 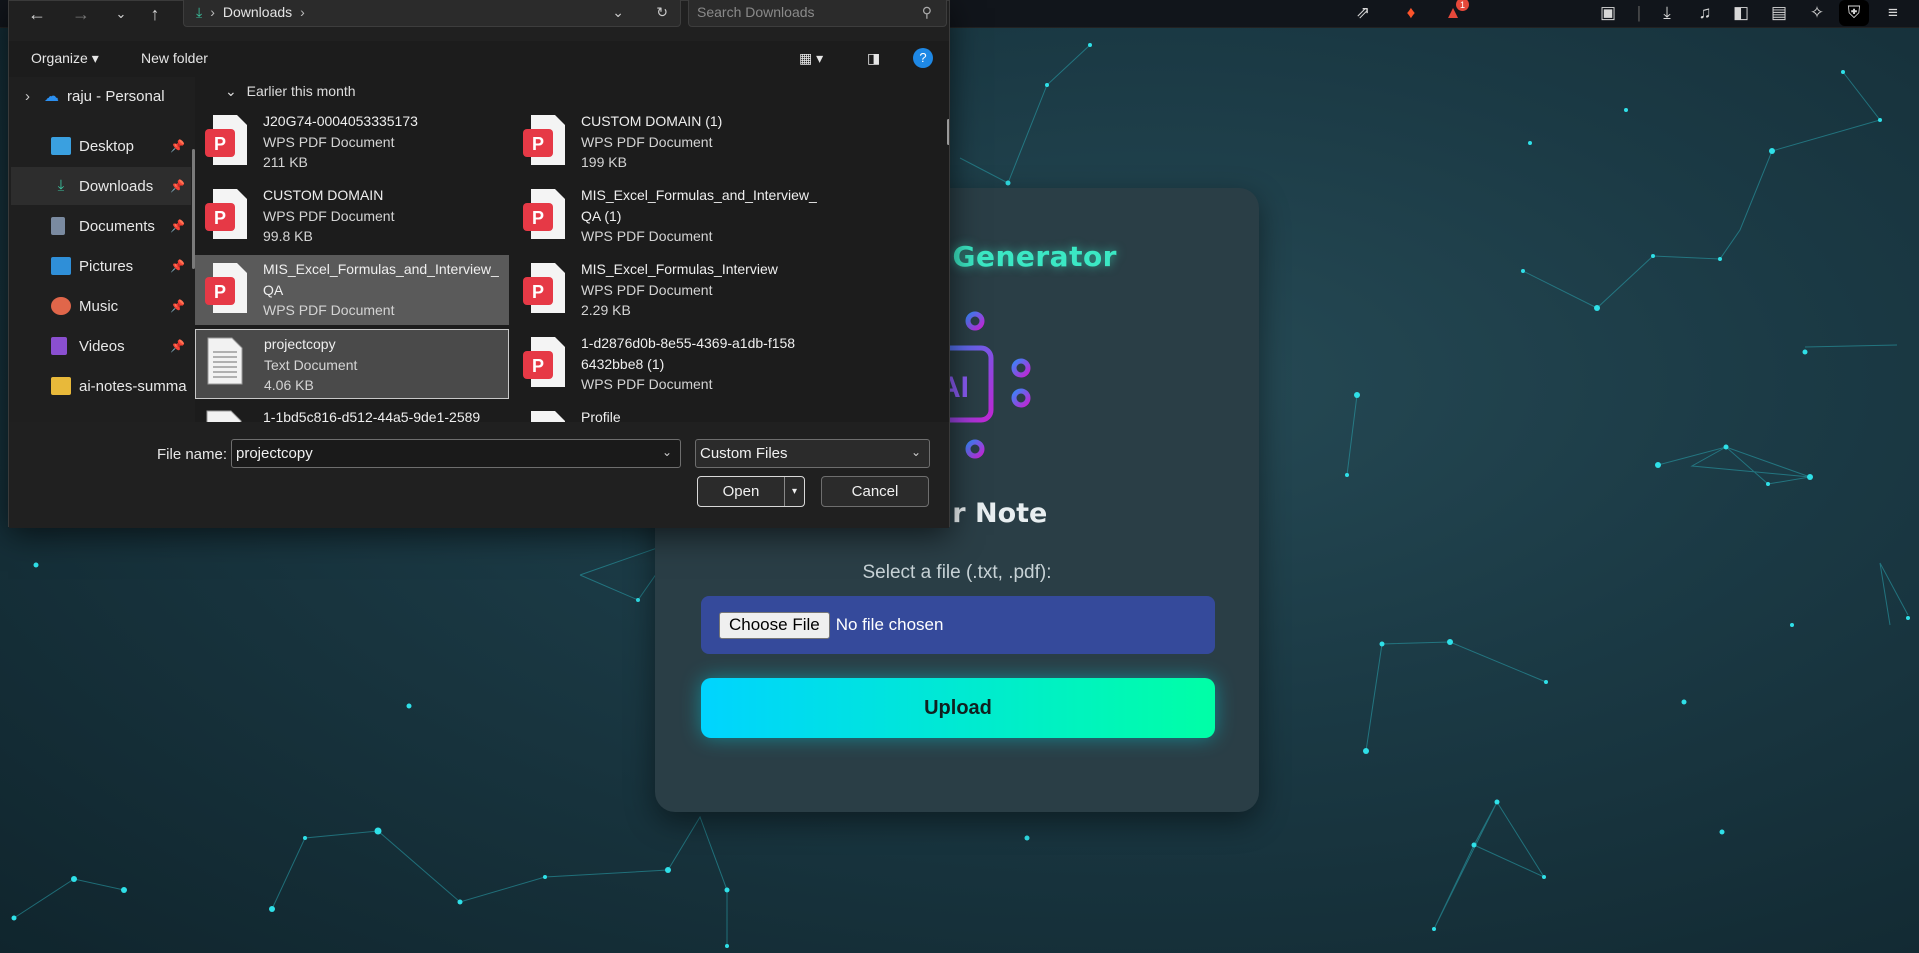 I want to click on file-item: P CUSTOM DOMAIN WPS PDF Document 99.8 KB, so click(x=352, y=216).